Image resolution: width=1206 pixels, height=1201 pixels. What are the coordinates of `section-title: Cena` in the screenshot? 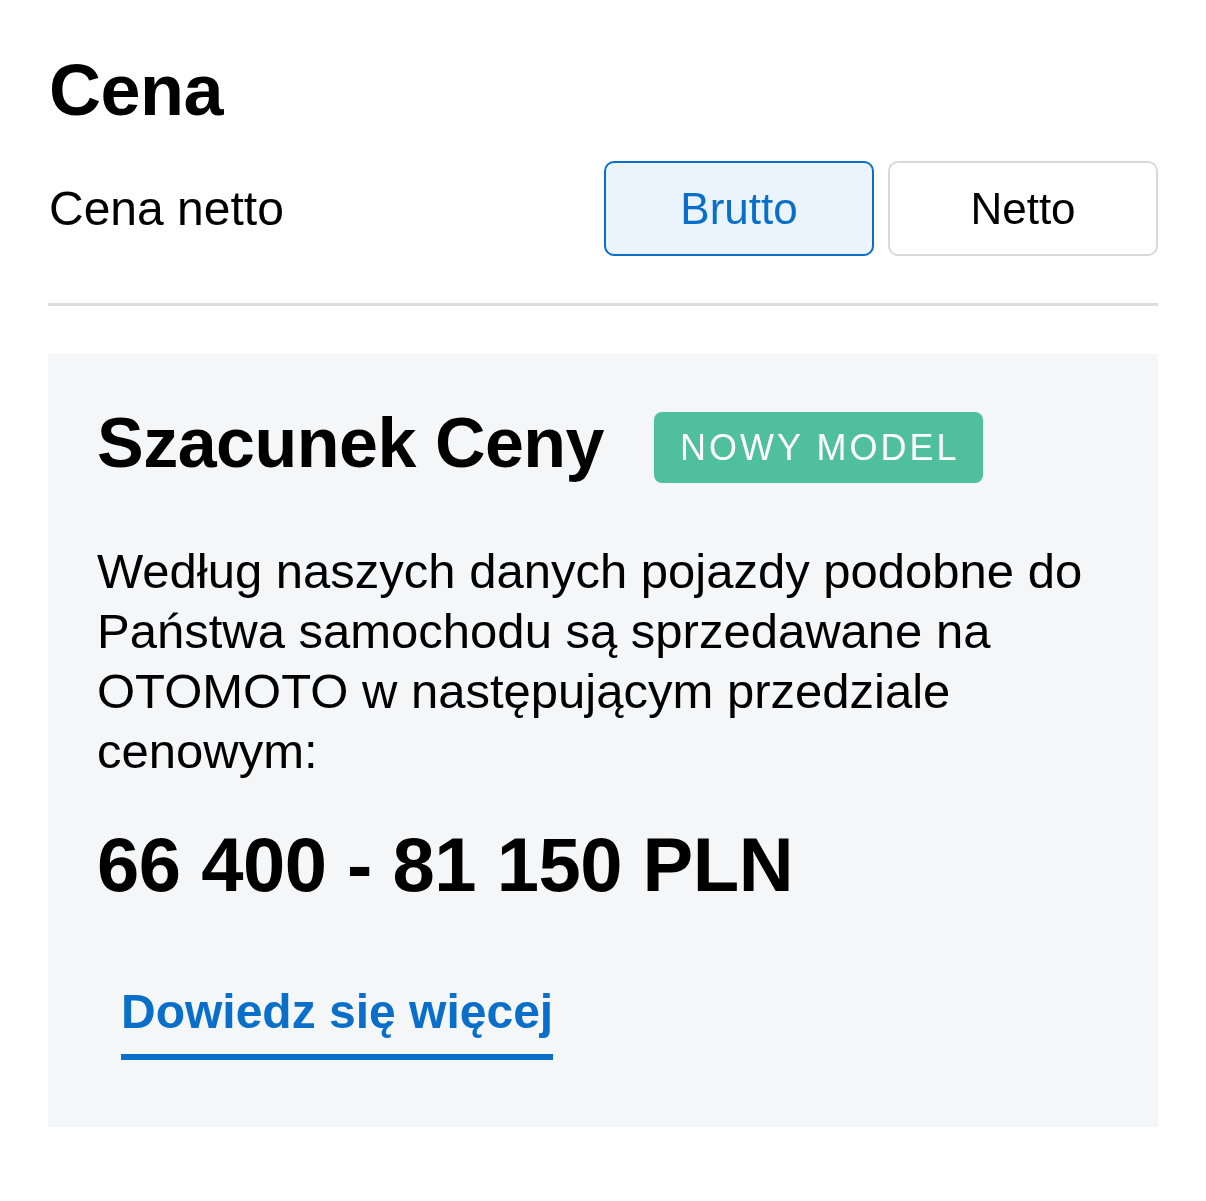 It's located at (137, 90).